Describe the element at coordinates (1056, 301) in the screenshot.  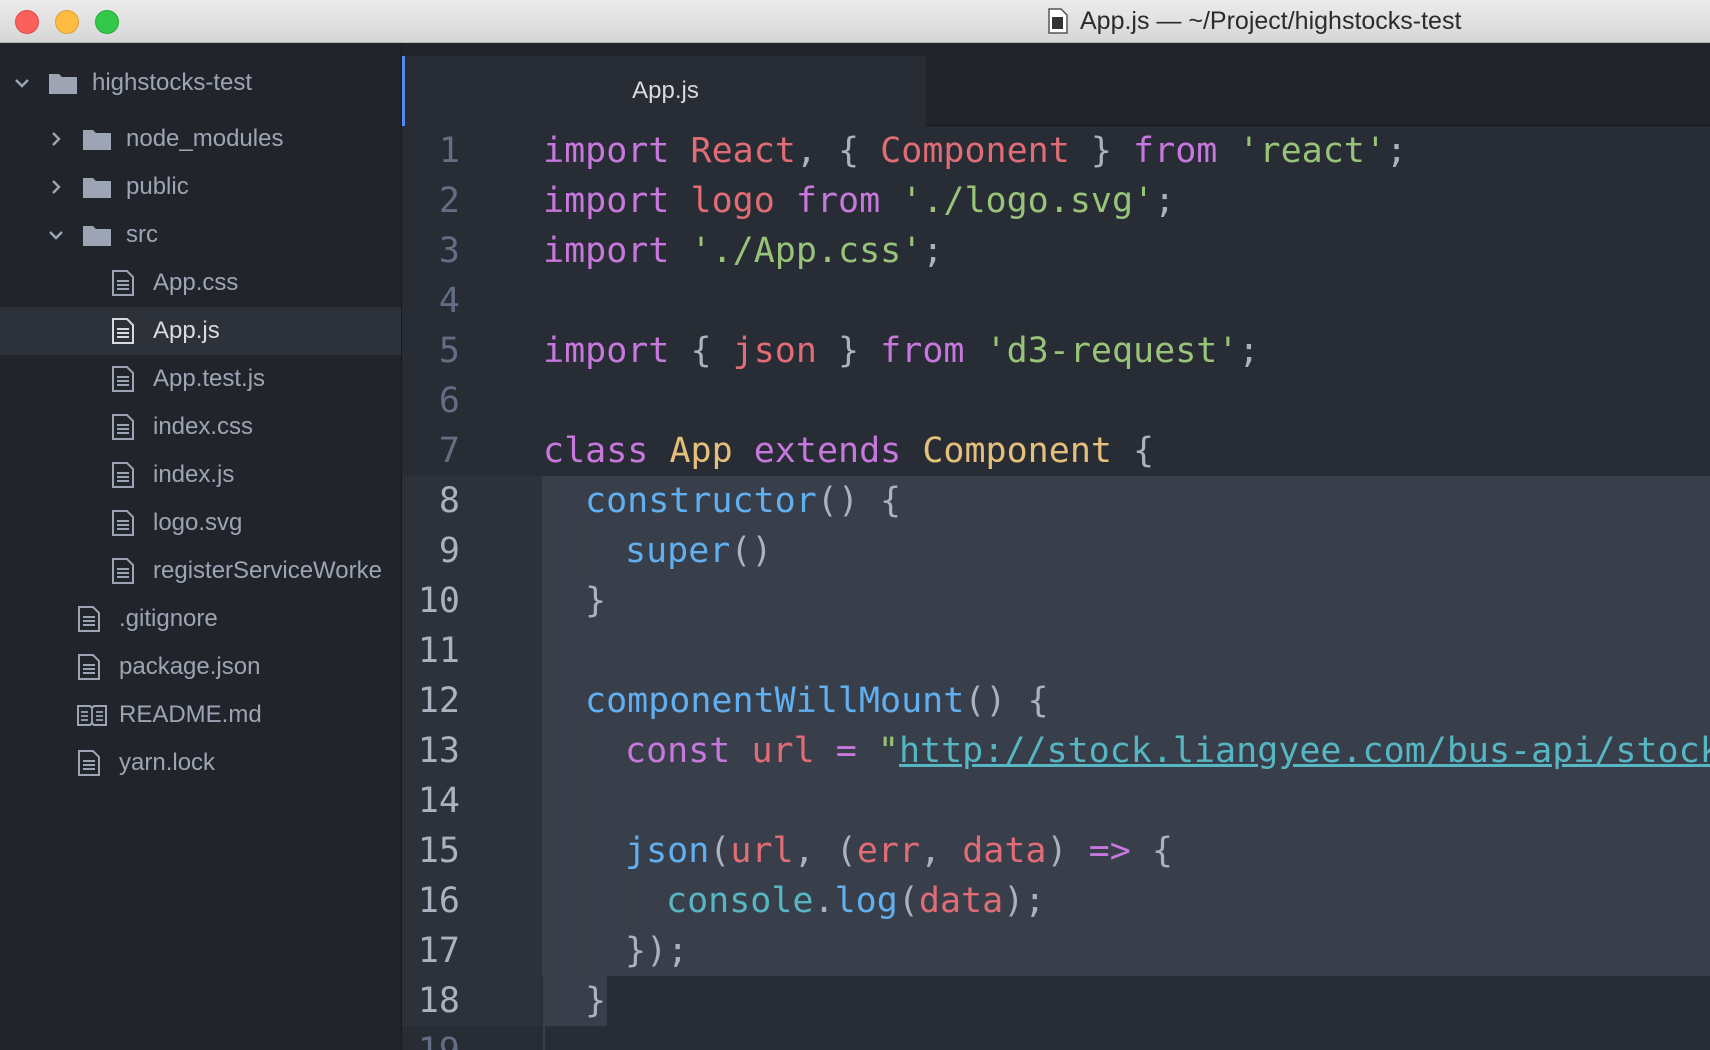
I see `code-line: 4` at that location.